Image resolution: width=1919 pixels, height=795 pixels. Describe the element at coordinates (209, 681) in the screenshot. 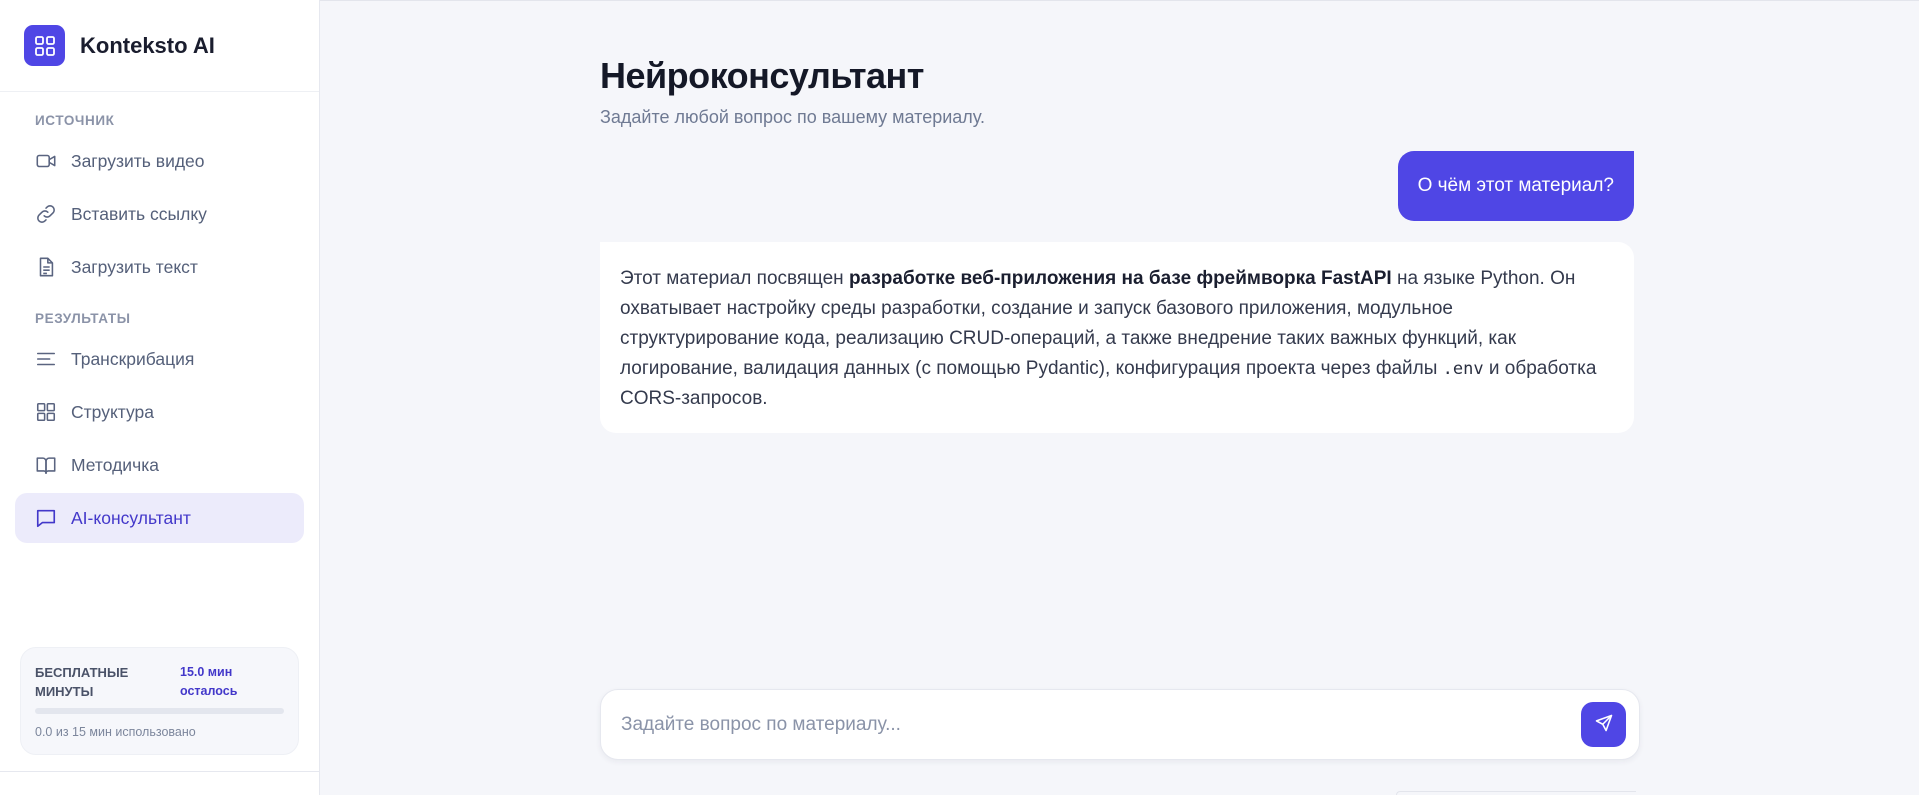

I see `minutes-remaining: 15.0 мин осталось` at that location.